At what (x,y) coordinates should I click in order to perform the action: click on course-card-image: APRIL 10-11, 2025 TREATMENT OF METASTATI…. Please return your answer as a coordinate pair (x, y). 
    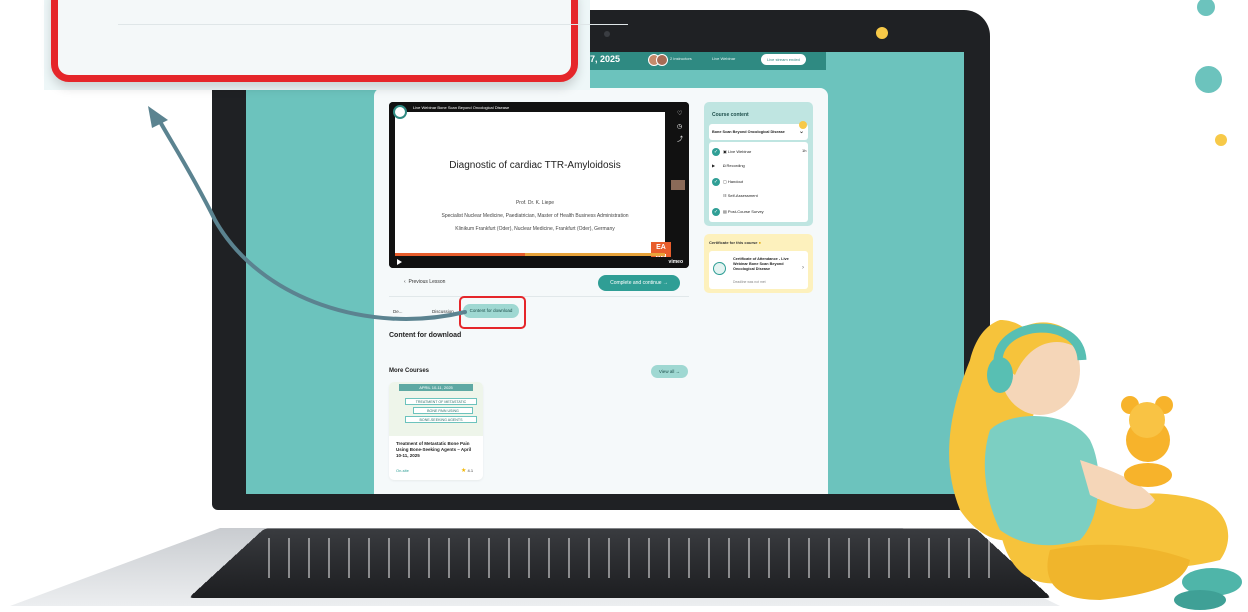
    Looking at the image, I should click on (436, 409).